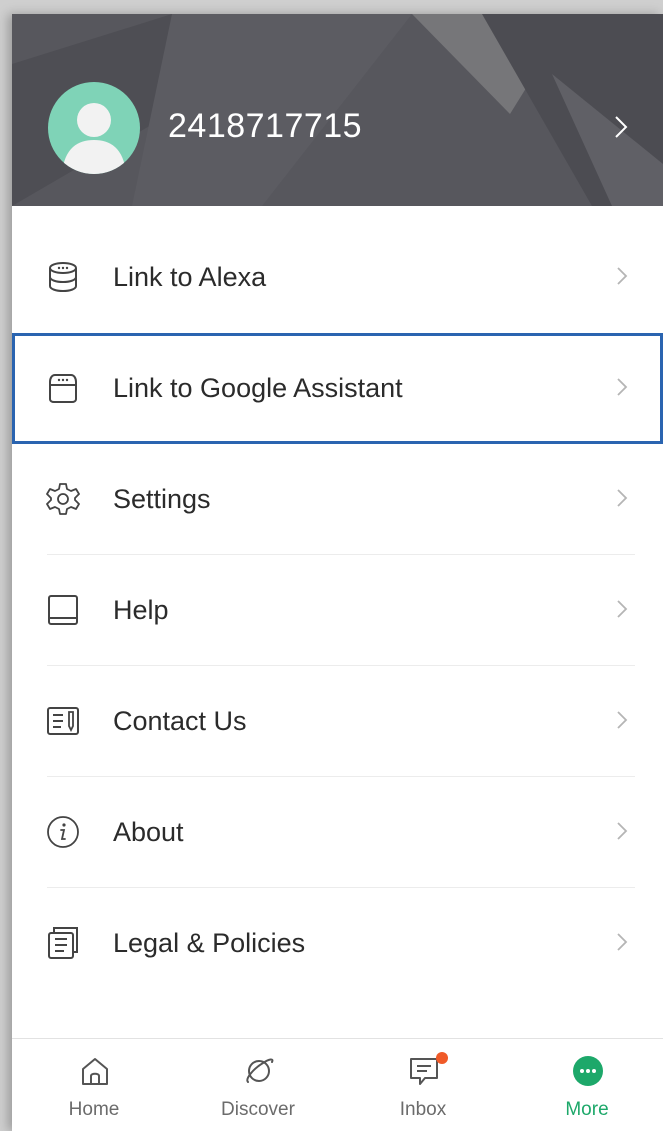 The height and width of the screenshot is (1131, 663). What do you see at coordinates (63, 388) in the screenshot?
I see `google-home-device-icon` at bounding box center [63, 388].